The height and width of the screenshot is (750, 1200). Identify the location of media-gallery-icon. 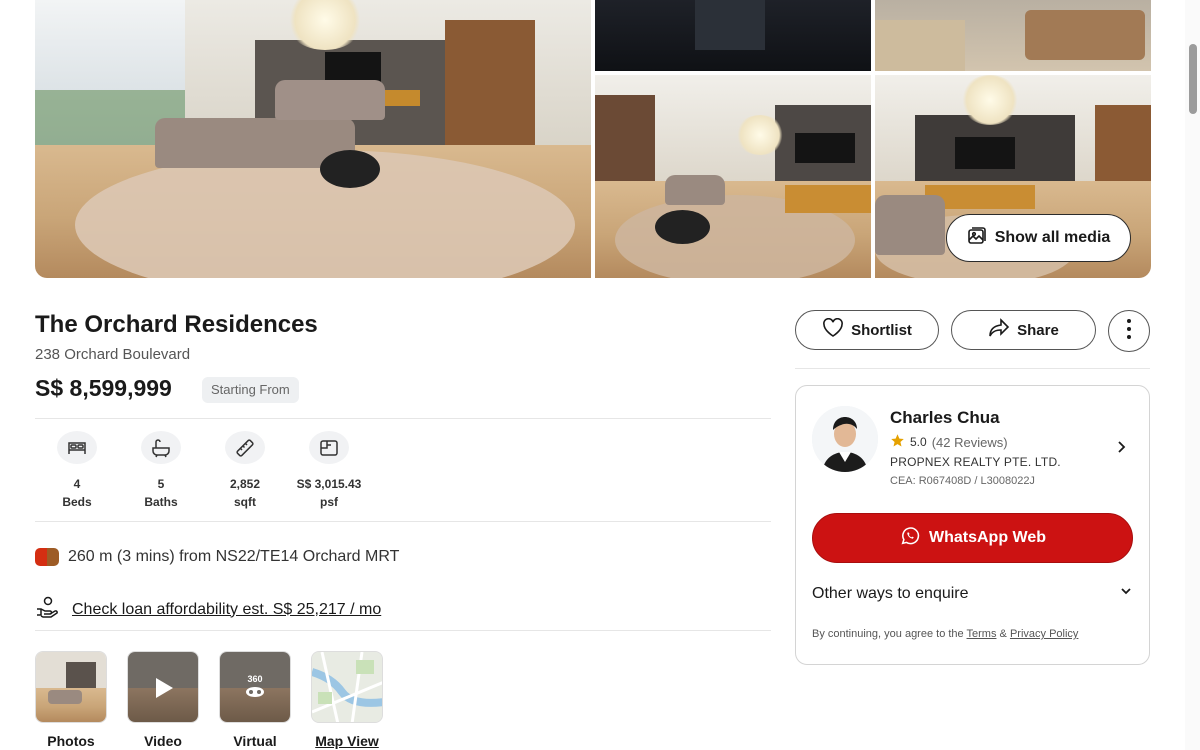
(977, 238).